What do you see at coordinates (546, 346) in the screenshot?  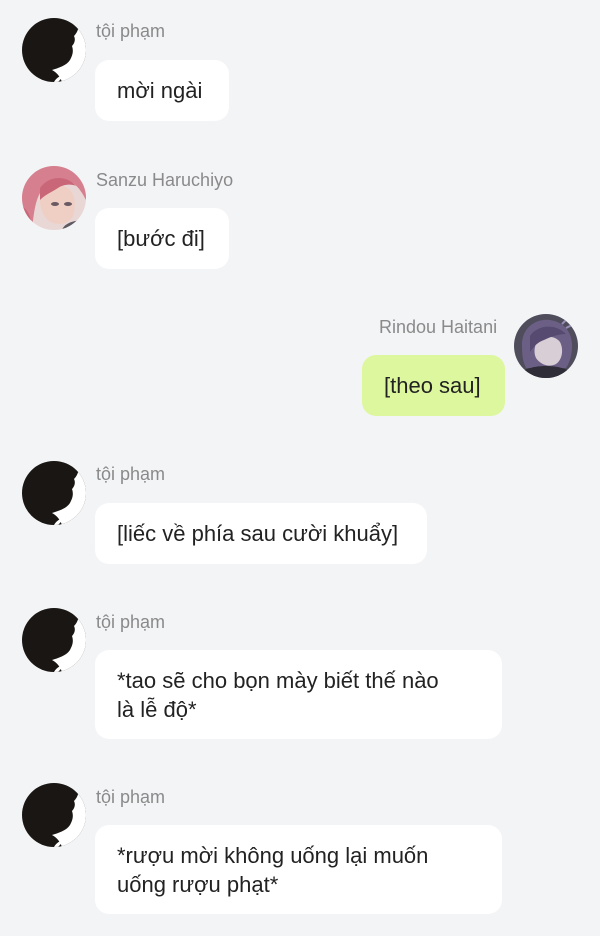 I see `purple-haired-character-avatar-icon` at bounding box center [546, 346].